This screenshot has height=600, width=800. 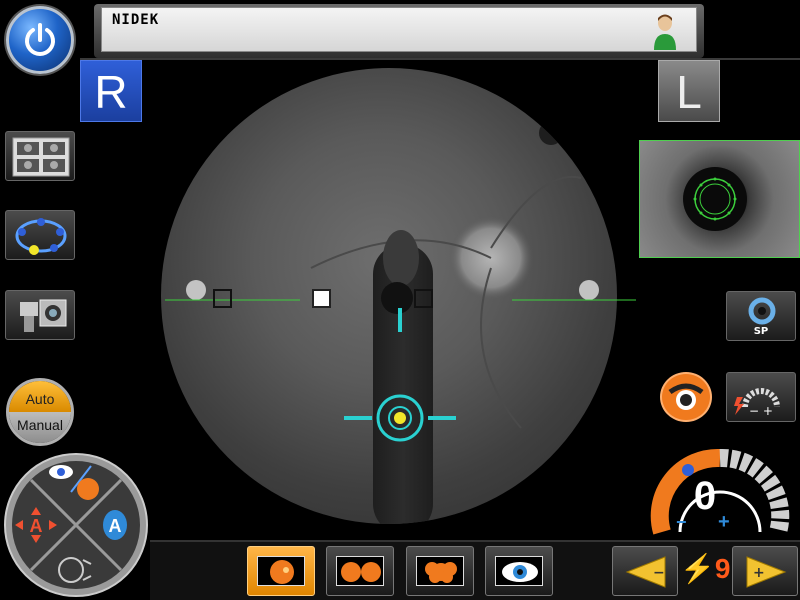 I want to click on eyelid-icon, so click(x=686, y=396).